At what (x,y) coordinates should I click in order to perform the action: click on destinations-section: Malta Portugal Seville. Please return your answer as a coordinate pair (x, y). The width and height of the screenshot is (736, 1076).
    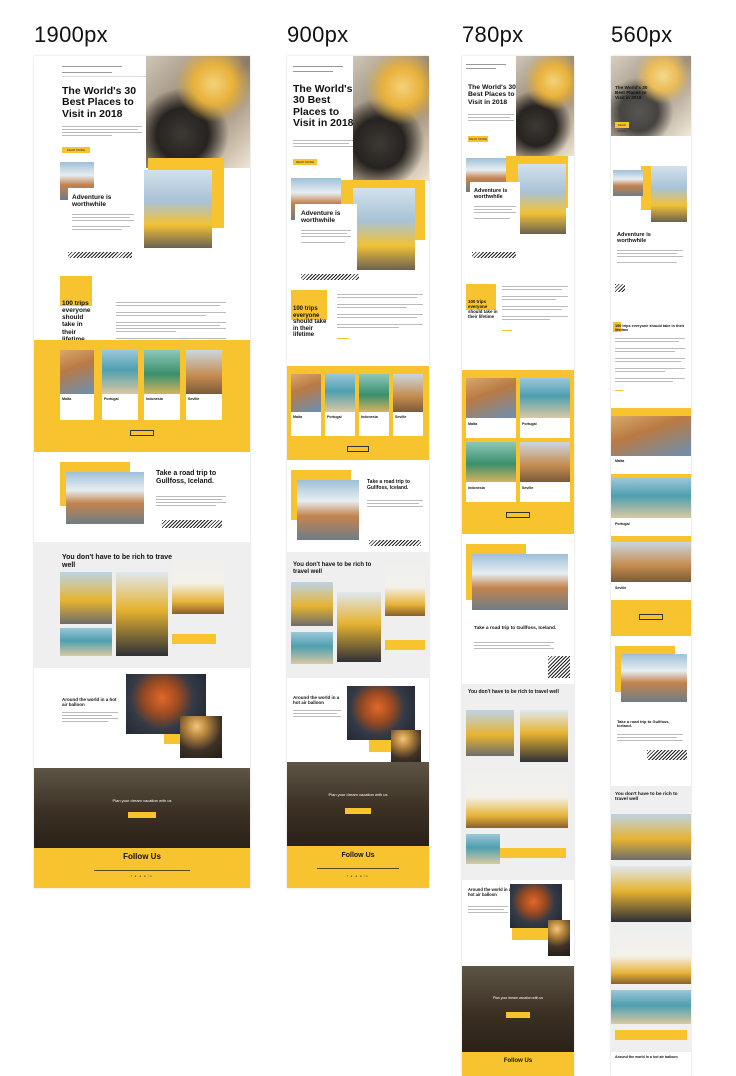
    Looking at the image, I should click on (651, 522).